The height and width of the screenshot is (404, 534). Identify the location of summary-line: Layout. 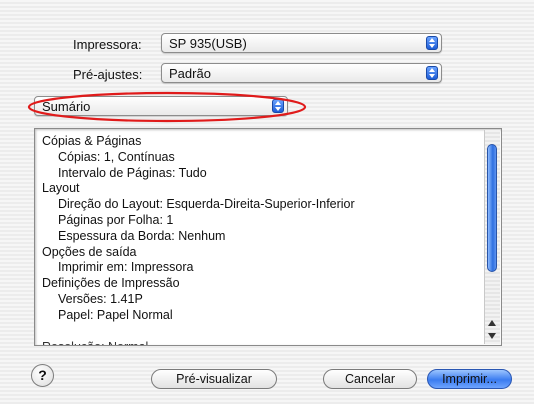
(61, 188).